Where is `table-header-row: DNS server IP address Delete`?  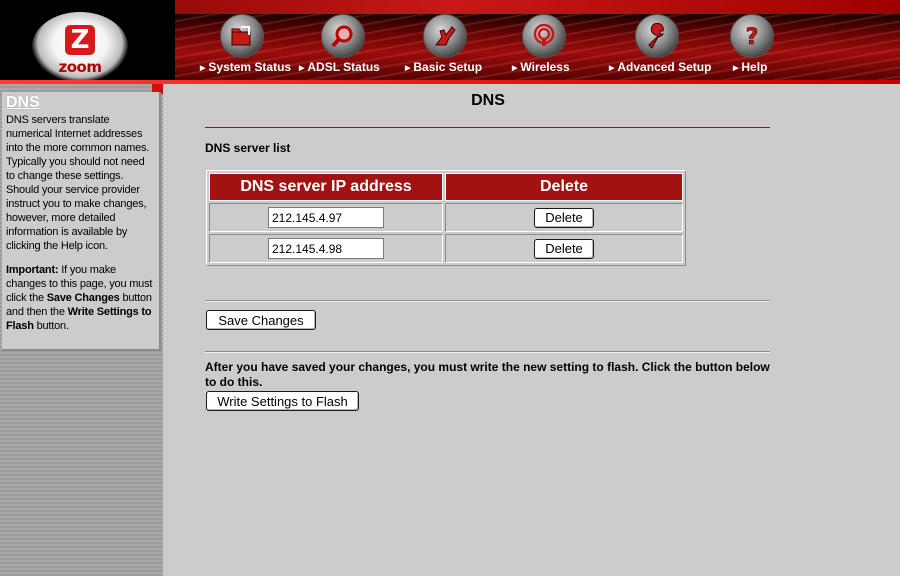 table-header-row: DNS server IP address Delete is located at coordinates (446, 187).